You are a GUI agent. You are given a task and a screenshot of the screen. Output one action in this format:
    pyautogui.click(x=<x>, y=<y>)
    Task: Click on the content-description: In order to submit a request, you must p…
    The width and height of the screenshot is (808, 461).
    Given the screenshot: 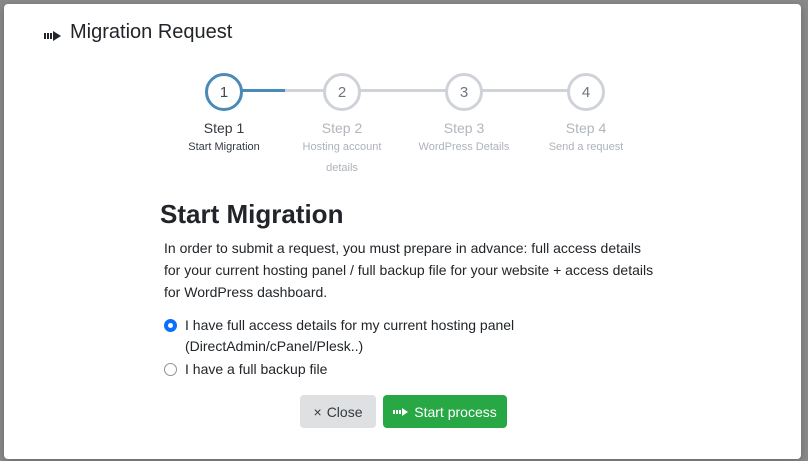 What is the action you would take?
    pyautogui.click(x=409, y=270)
    